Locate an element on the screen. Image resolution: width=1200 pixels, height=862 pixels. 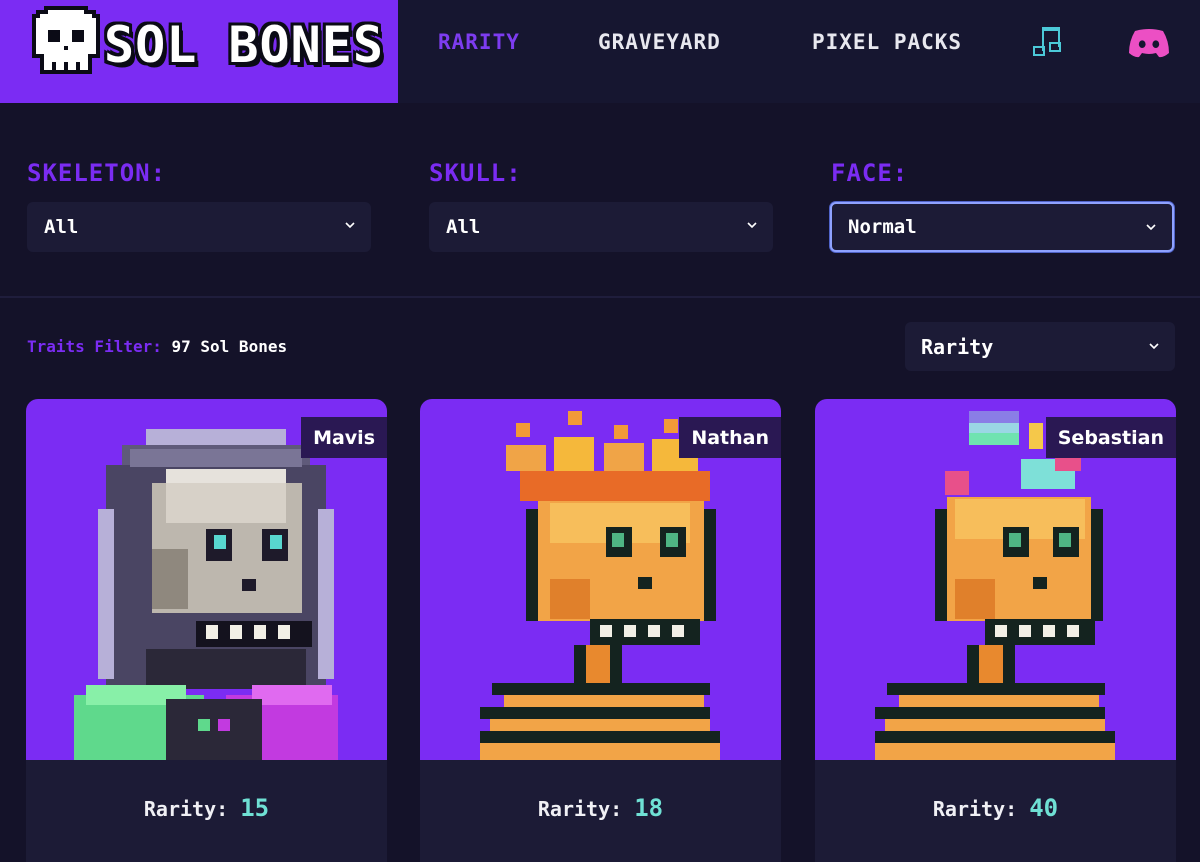
results-count: 97 Sol Bones is located at coordinates (229, 346).